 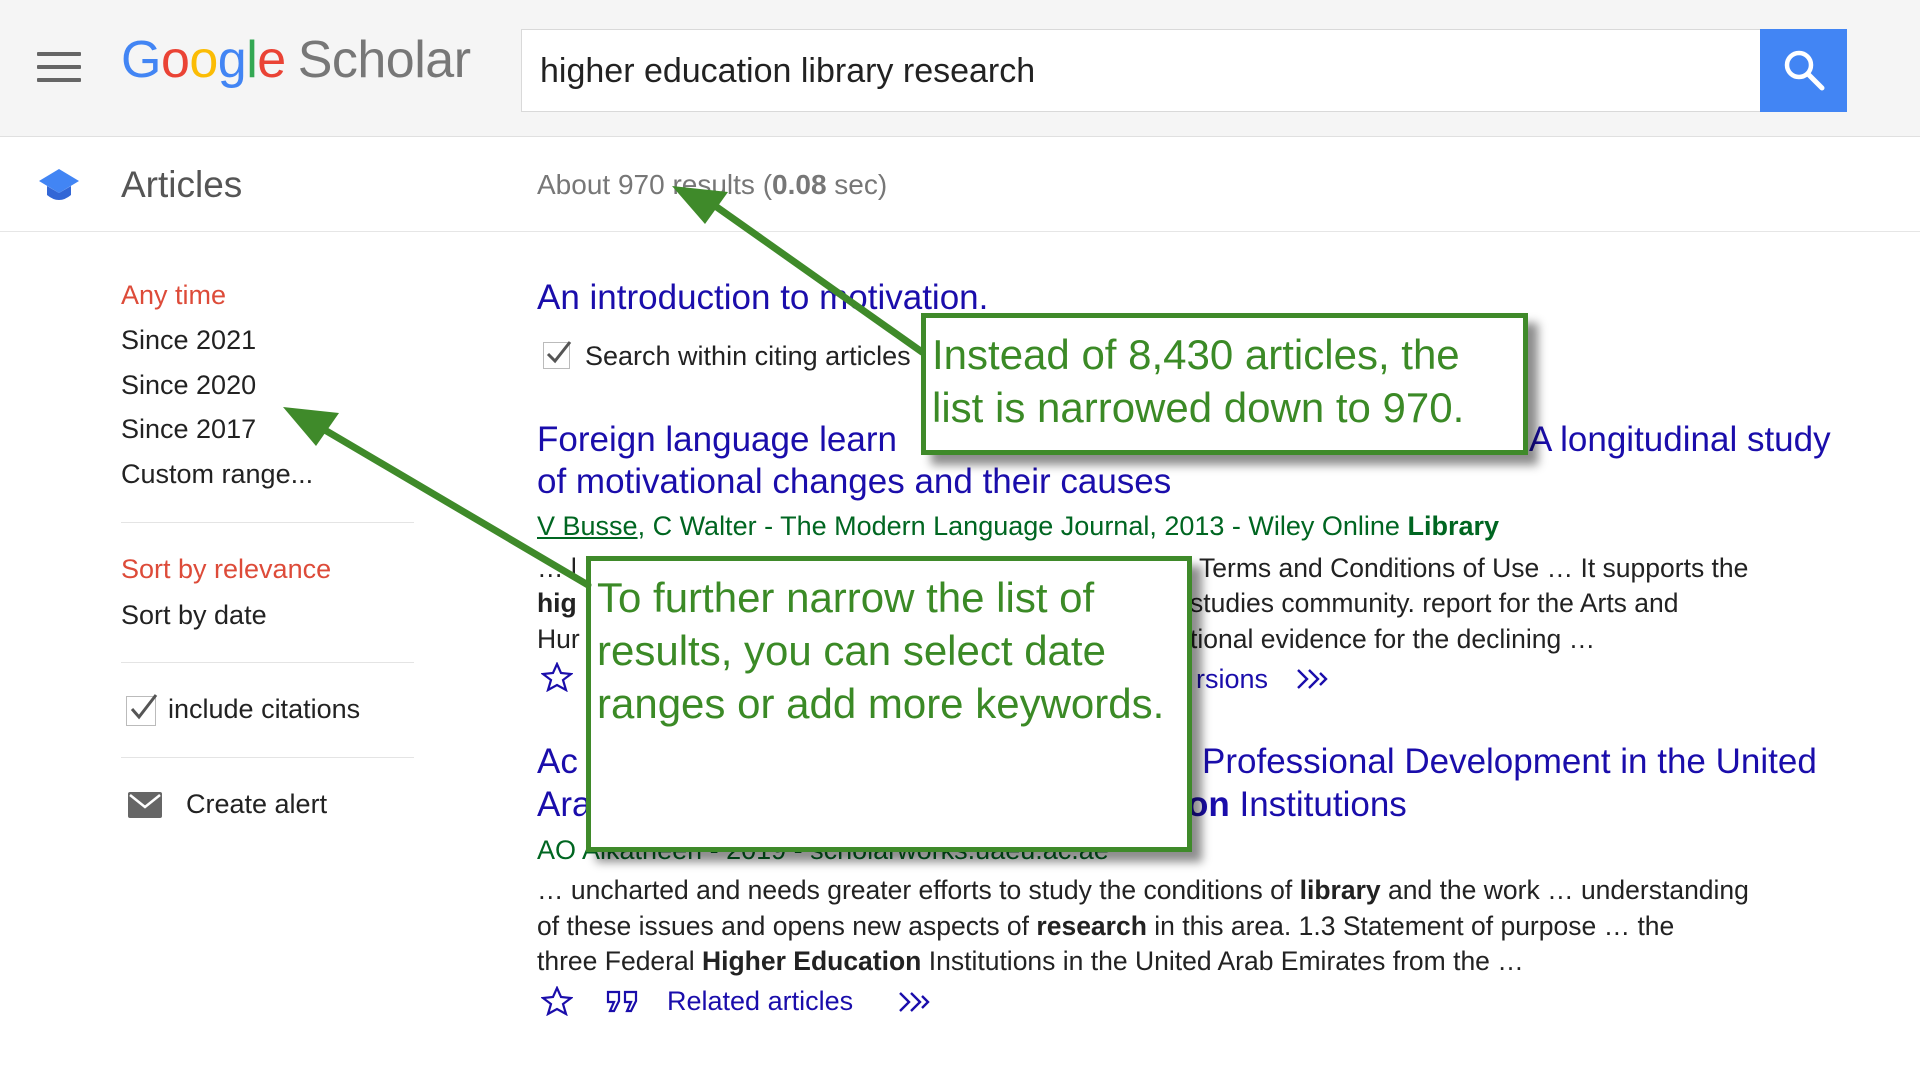 I want to click on callout-arrows, so click(x=604, y=387).